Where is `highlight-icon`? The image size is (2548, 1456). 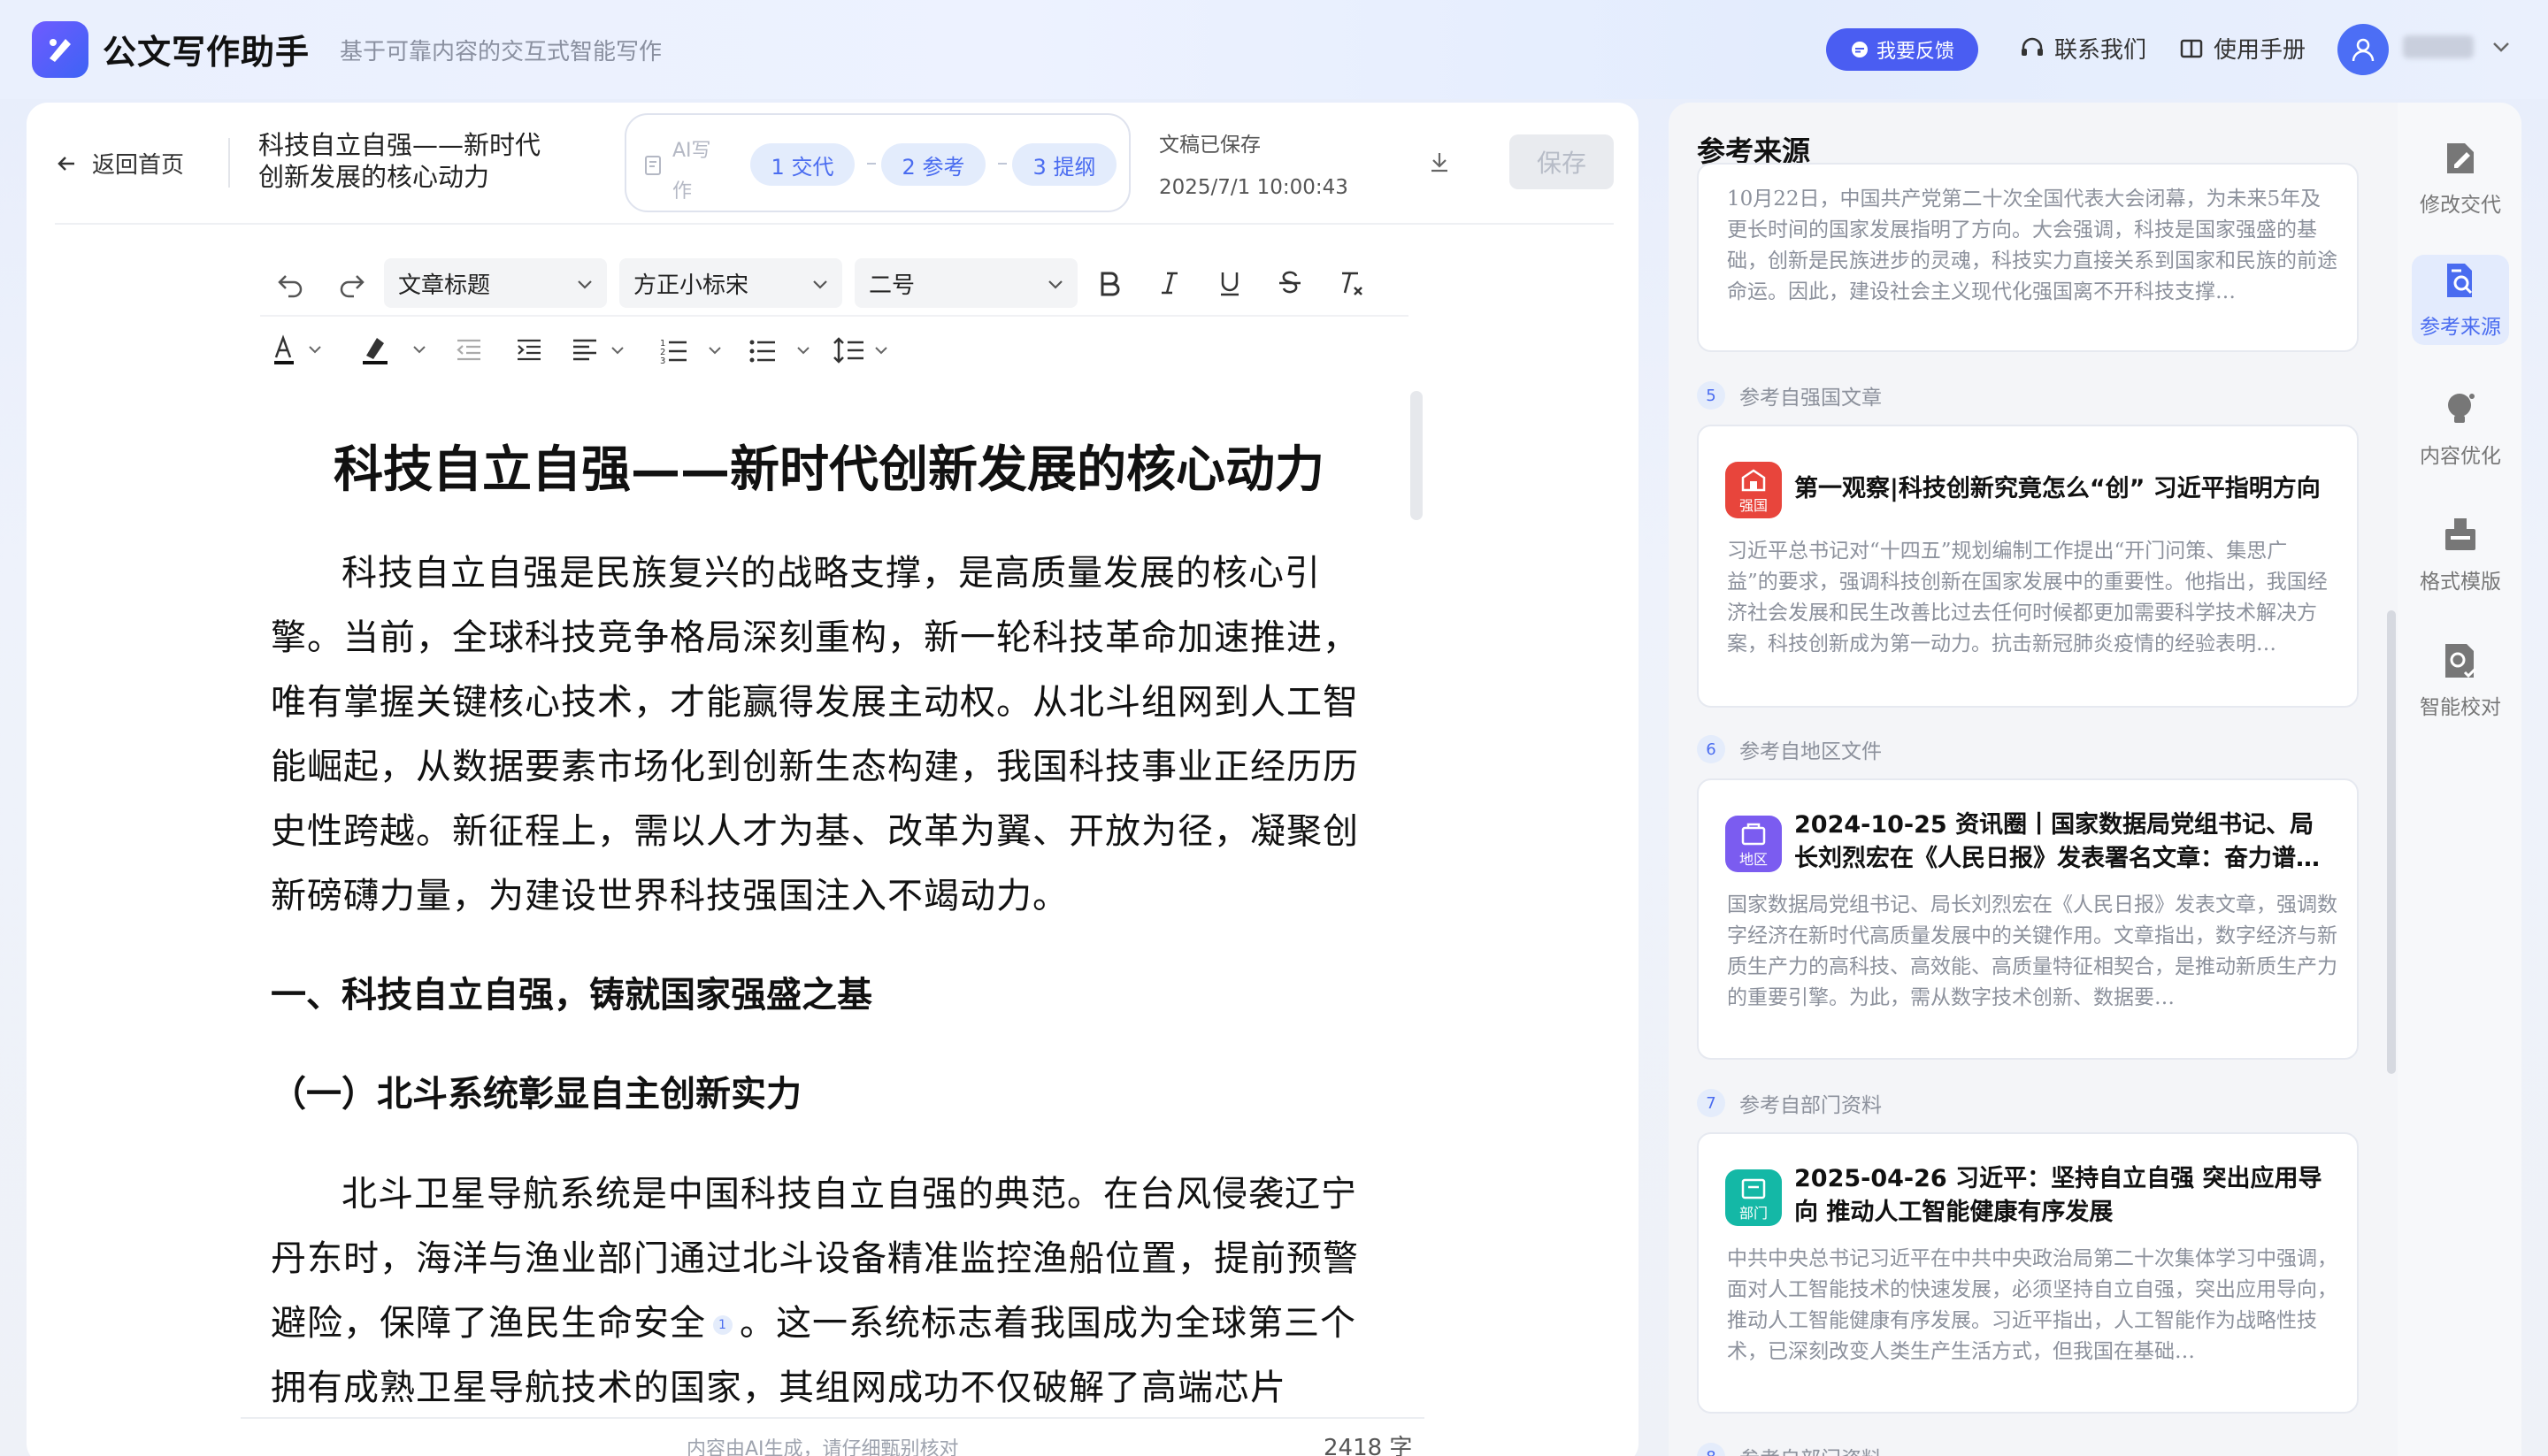 highlight-icon is located at coordinates (396, 350).